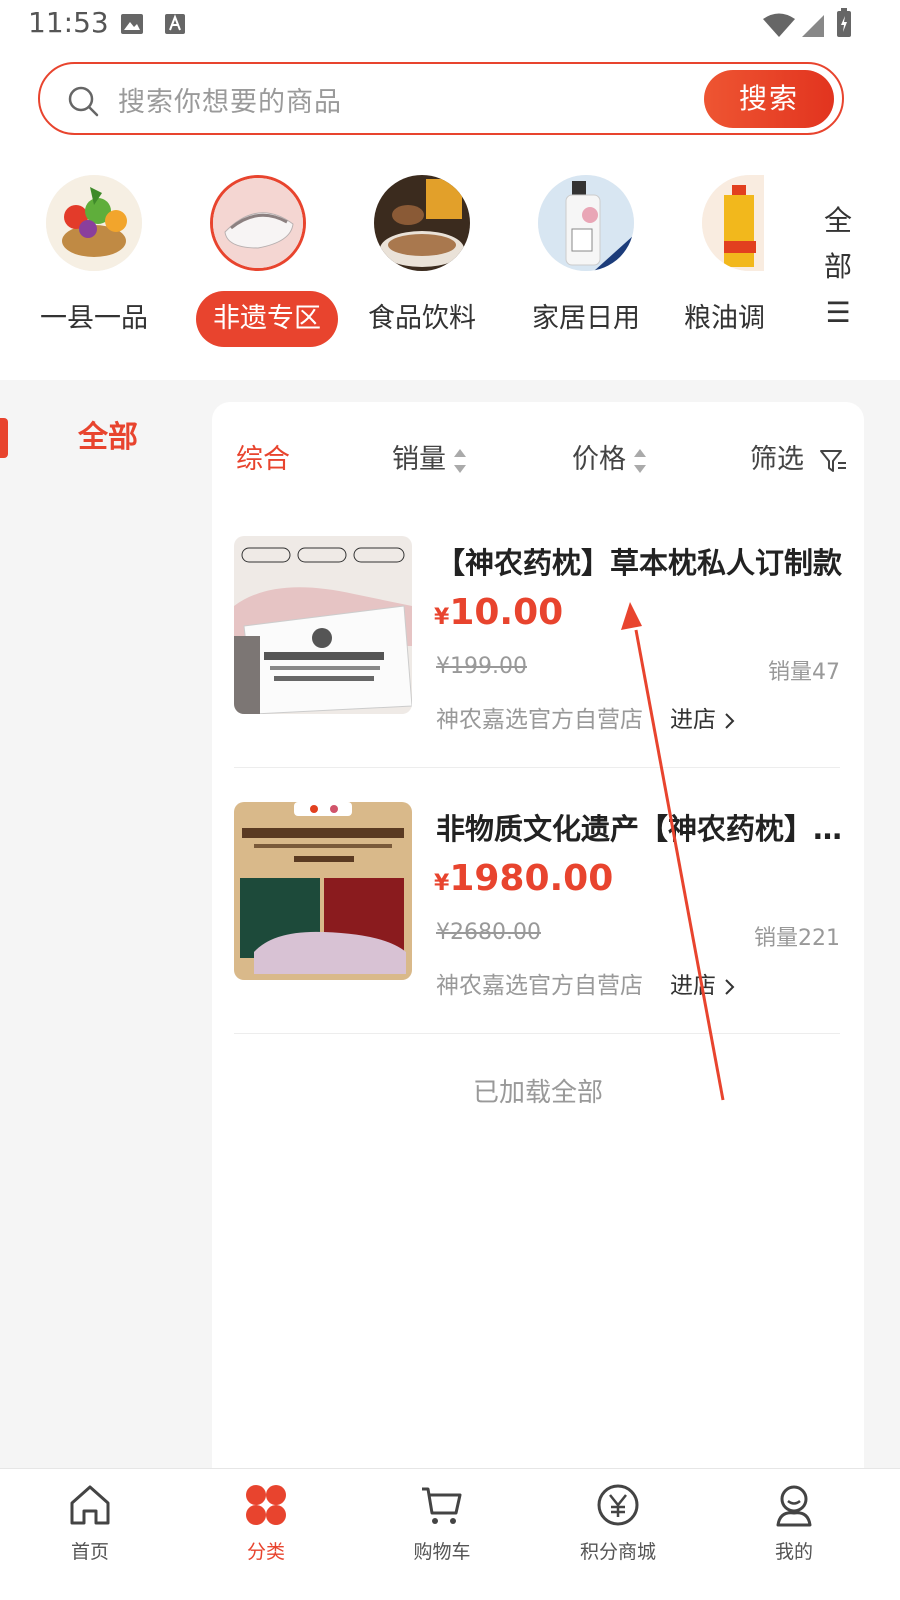 The image size is (900, 1600). I want to click on filter-icon, so click(832, 460).